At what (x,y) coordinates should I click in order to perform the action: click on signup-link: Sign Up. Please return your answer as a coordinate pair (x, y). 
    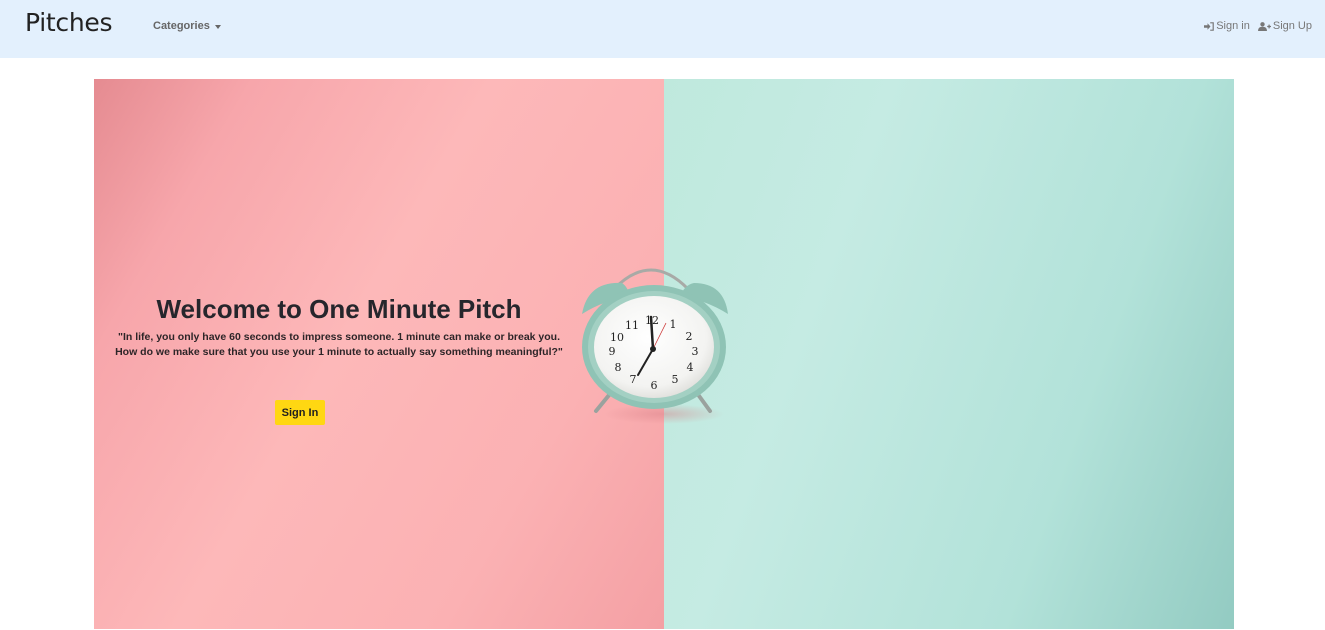
    Looking at the image, I should click on (1284, 26).